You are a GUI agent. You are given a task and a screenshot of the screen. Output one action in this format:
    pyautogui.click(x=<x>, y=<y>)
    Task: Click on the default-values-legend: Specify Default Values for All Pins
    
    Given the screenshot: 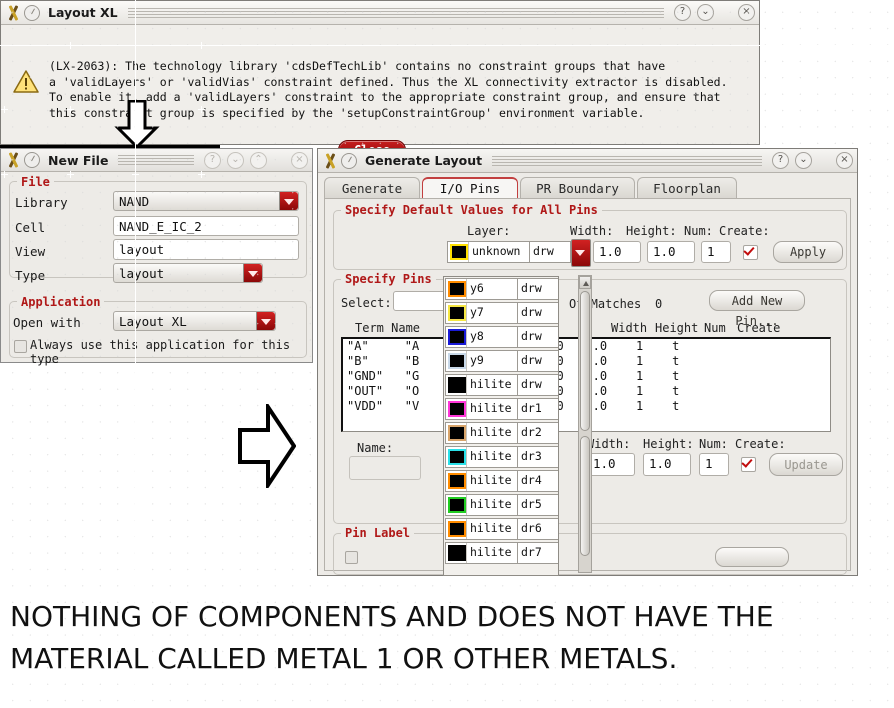 What is the action you would take?
    pyautogui.click(x=471, y=210)
    